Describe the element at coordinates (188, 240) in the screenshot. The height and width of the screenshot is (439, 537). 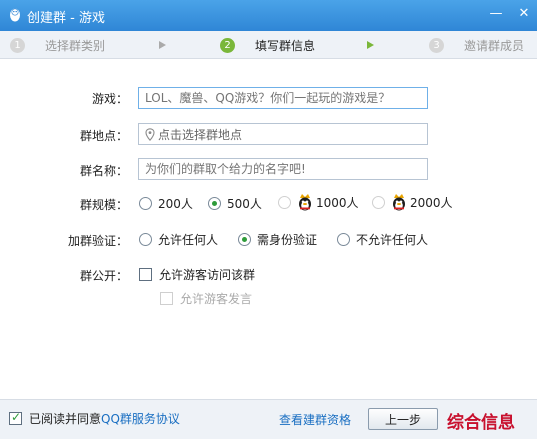
I see `option-label: 允许任何人` at that location.